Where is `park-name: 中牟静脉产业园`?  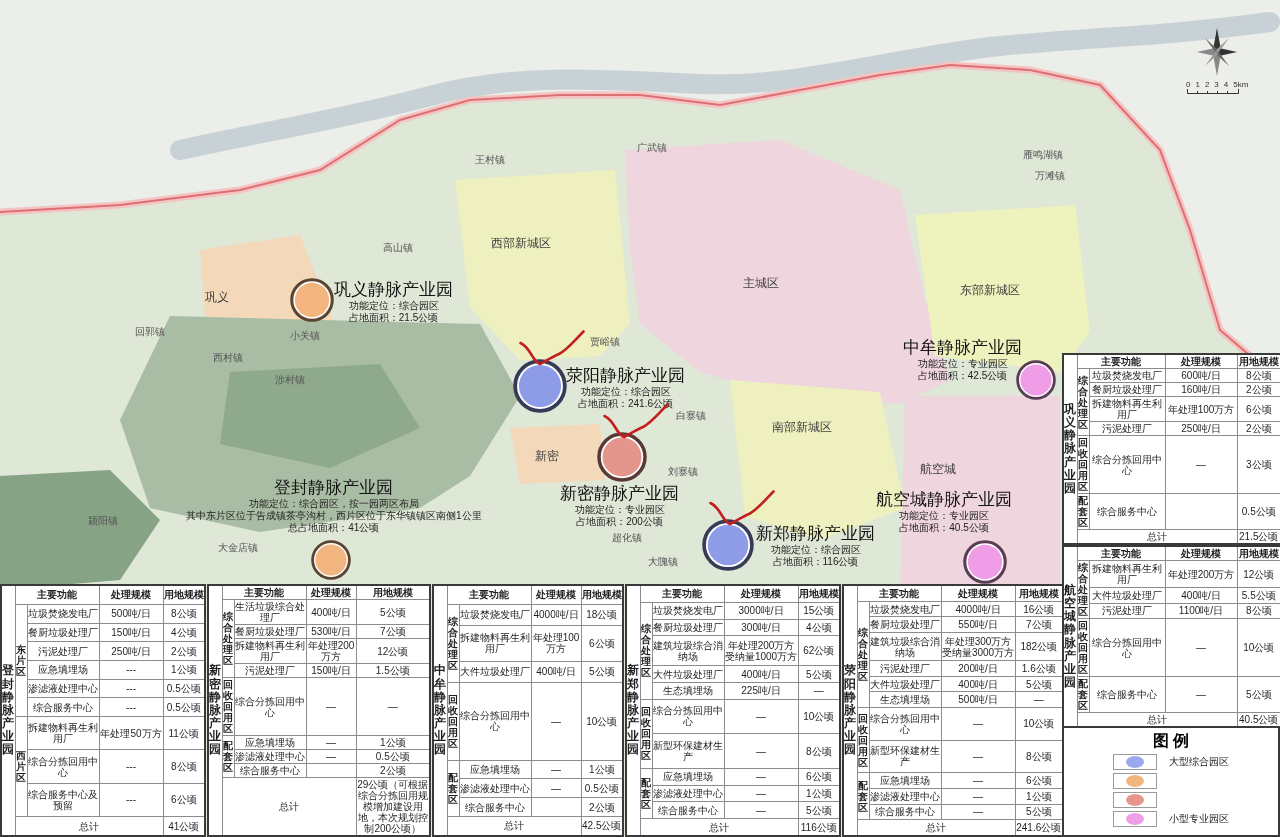 park-name: 中牟静脉产业园 is located at coordinates (440, 710).